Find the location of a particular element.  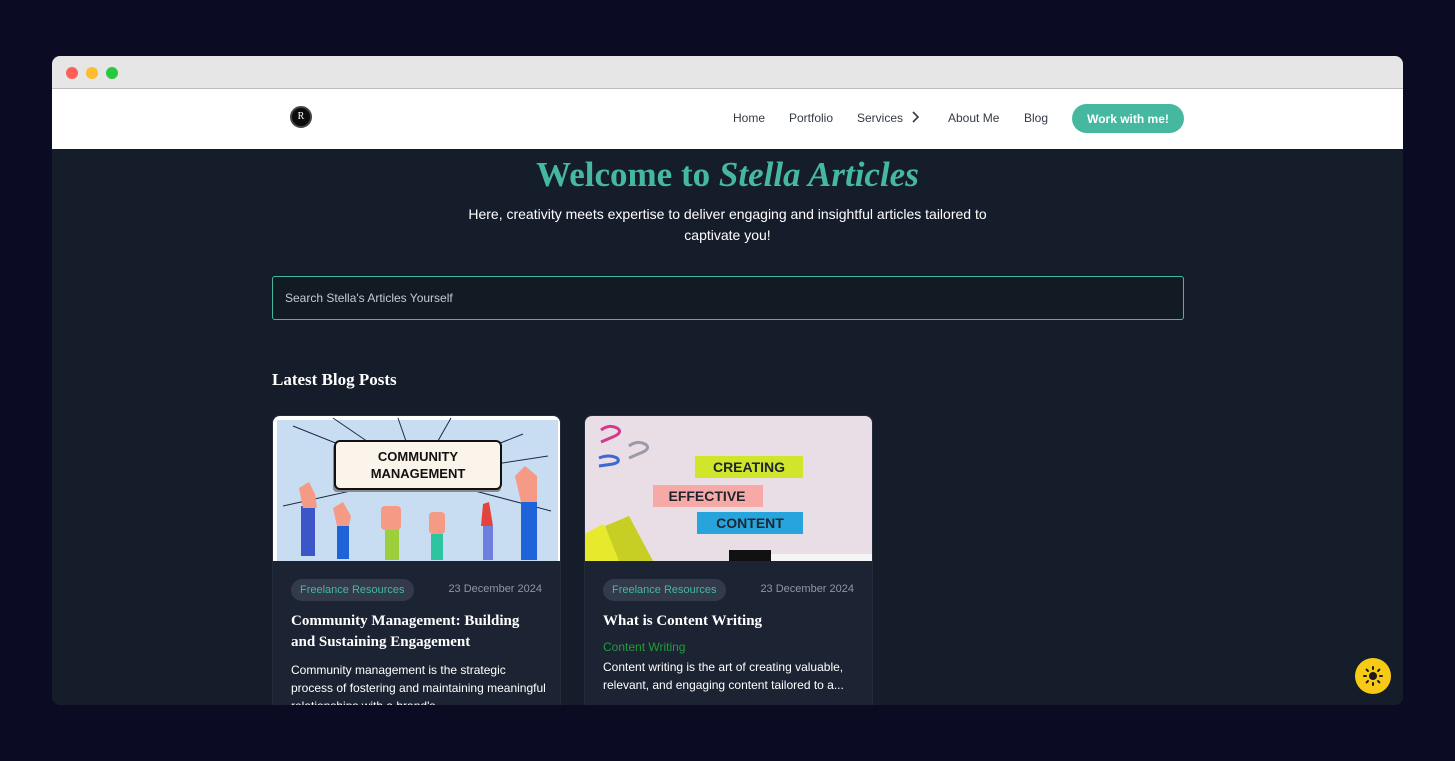

sun-icon is located at coordinates (1373, 676).